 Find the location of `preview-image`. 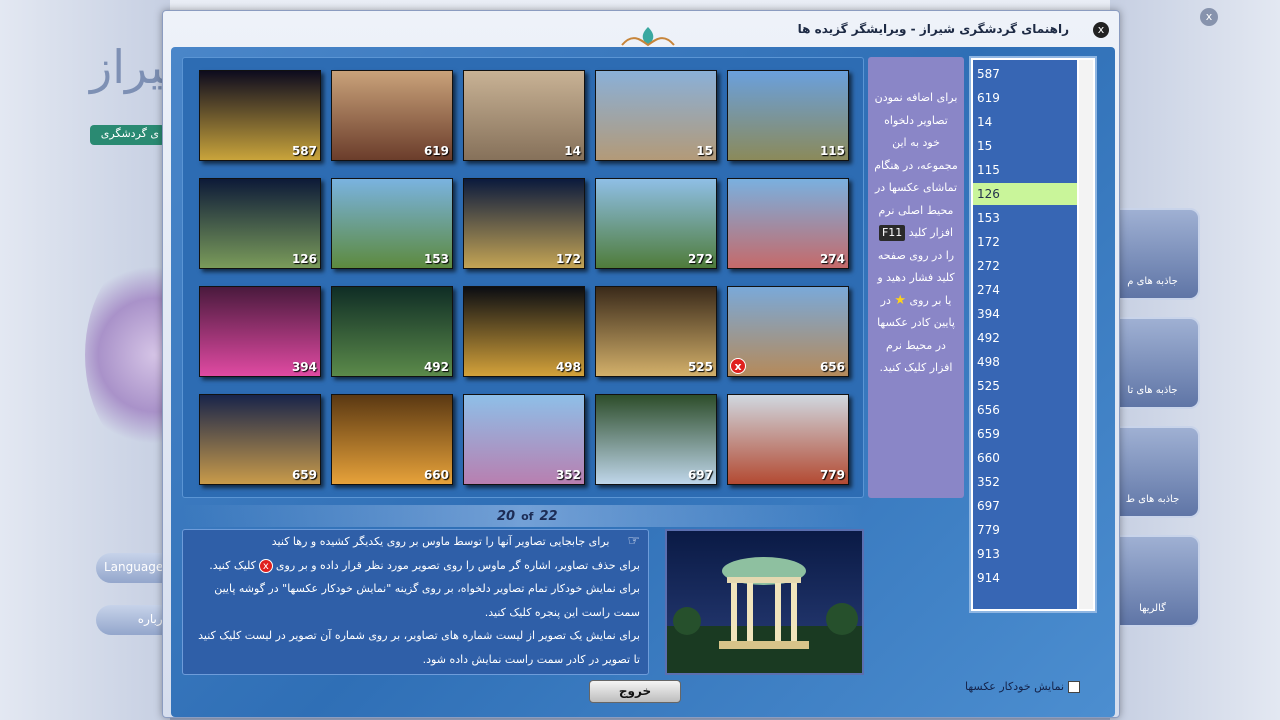

preview-image is located at coordinates (764, 602).